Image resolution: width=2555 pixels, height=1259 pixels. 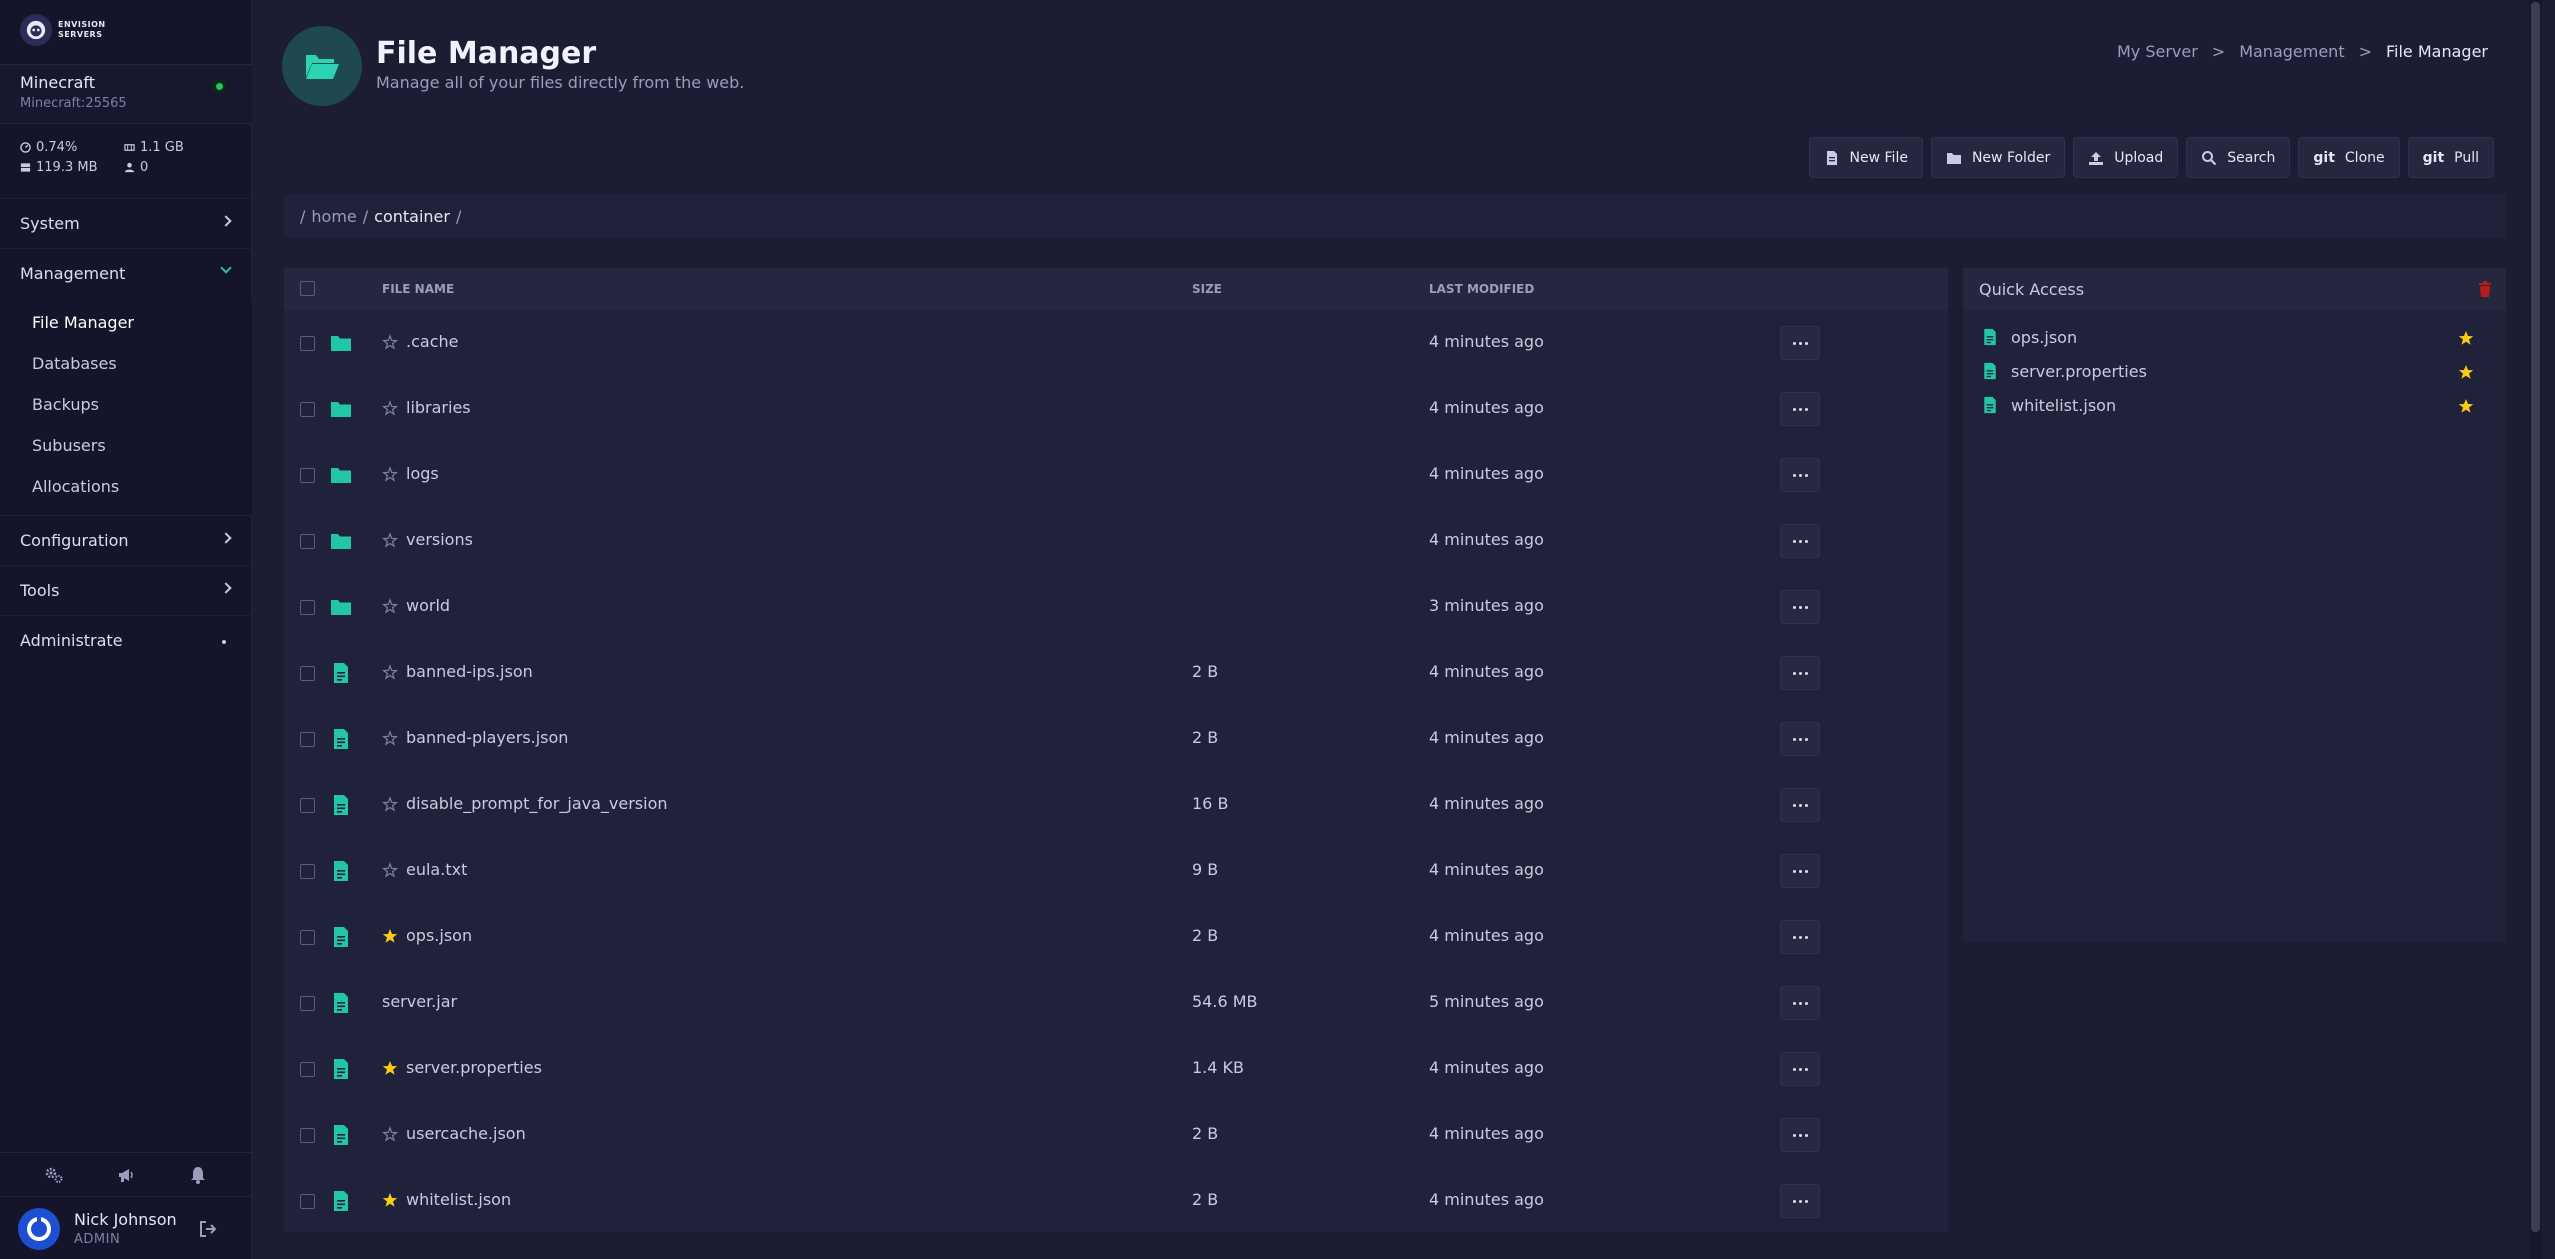 I want to click on table-row: server.jar 54.6 MB 5 minutes ago, so click(x=1116, y=1003).